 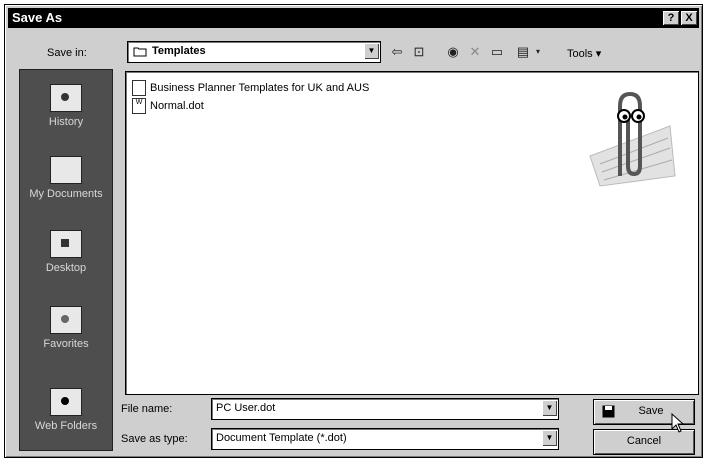 What do you see at coordinates (678, 423) in the screenshot?
I see `mouse-cursor-icon` at bounding box center [678, 423].